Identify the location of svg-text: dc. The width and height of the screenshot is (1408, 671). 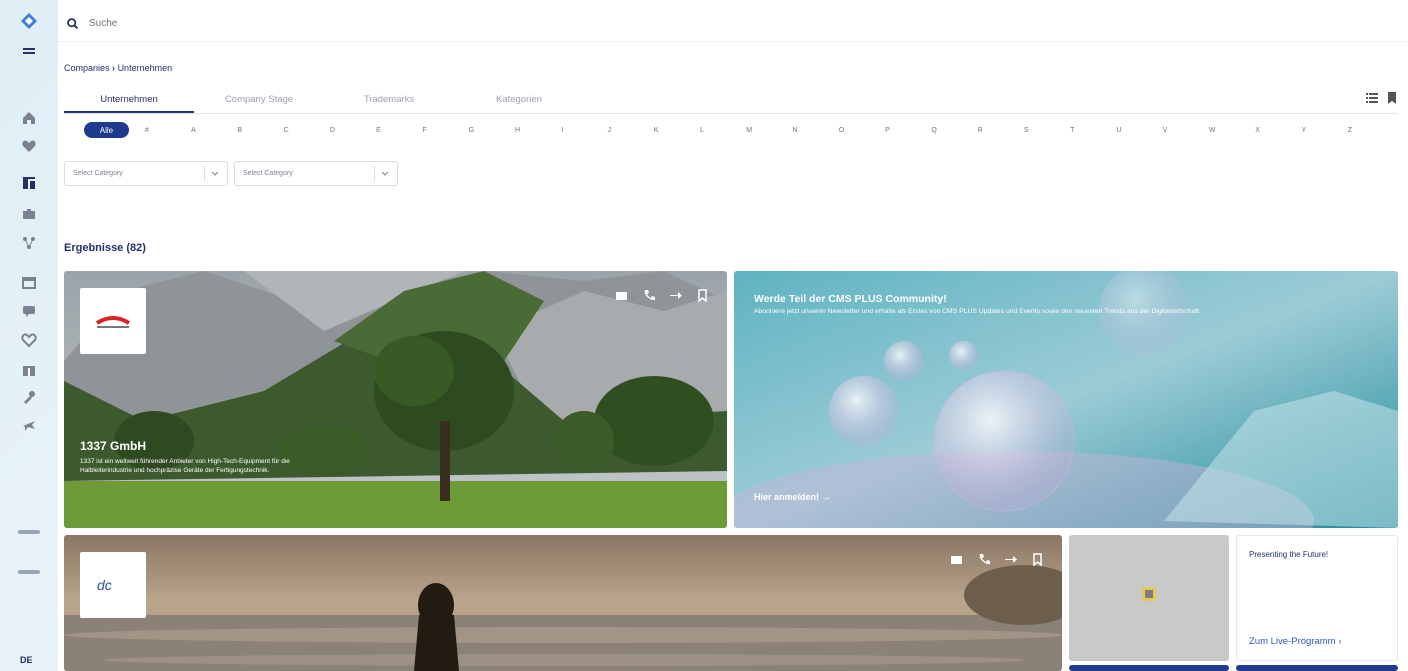
(104, 585).